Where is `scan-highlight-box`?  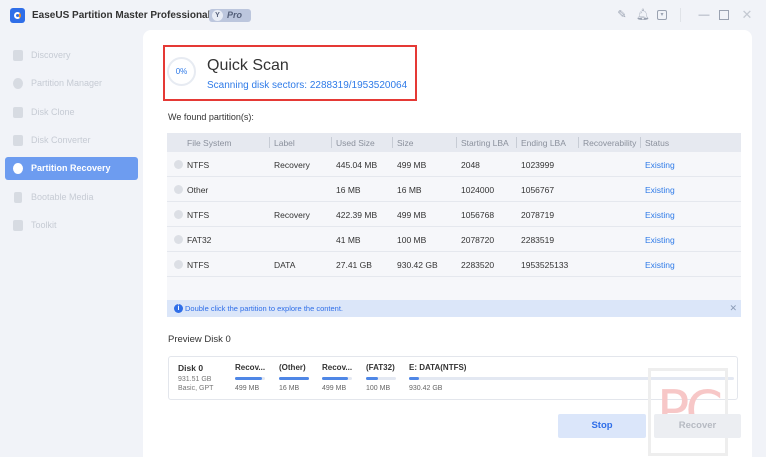
scan-highlight-box is located at coordinates (290, 73).